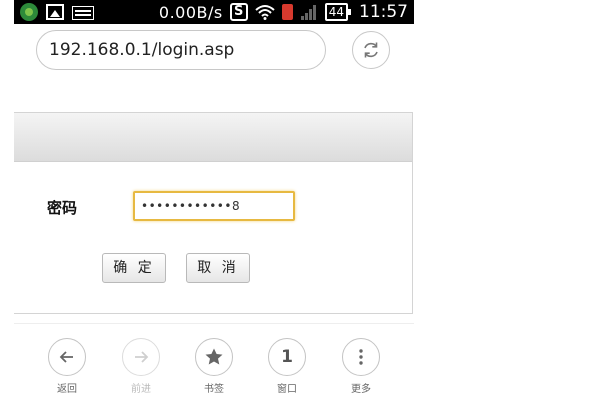 The width and height of the screenshot is (600, 400). Describe the element at coordinates (67, 357) in the screenshot. I see `back-arrow-icon` at that location.